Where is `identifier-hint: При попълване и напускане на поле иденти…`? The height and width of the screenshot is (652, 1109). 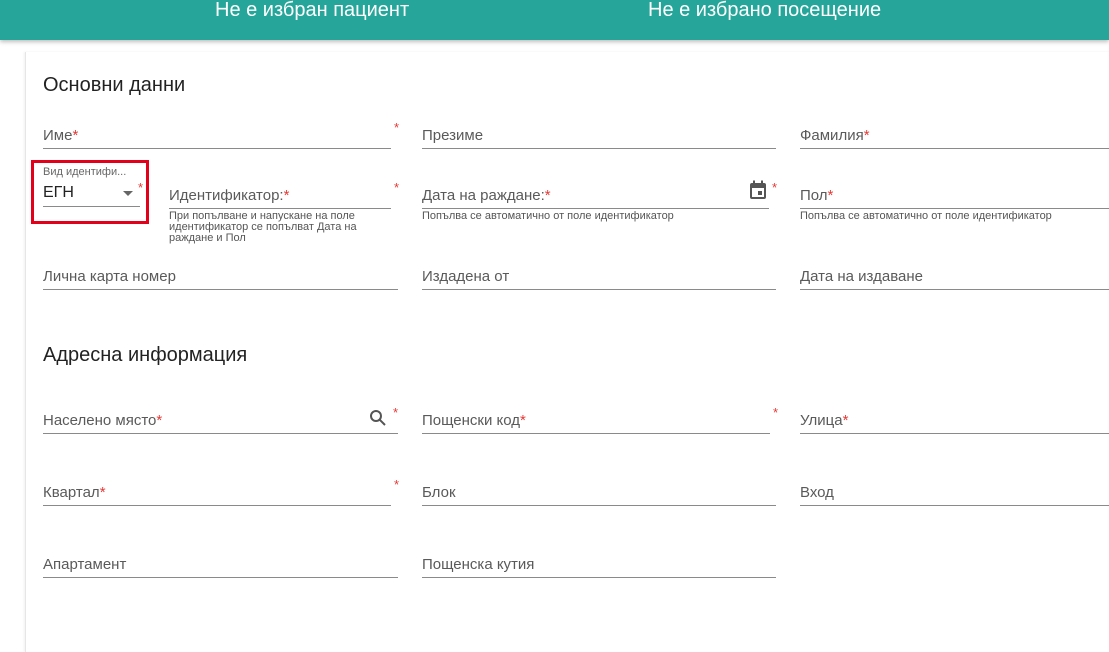
identifier-hint: При попълване и напускане на поле иденти… is located at coordinates (263, 227).